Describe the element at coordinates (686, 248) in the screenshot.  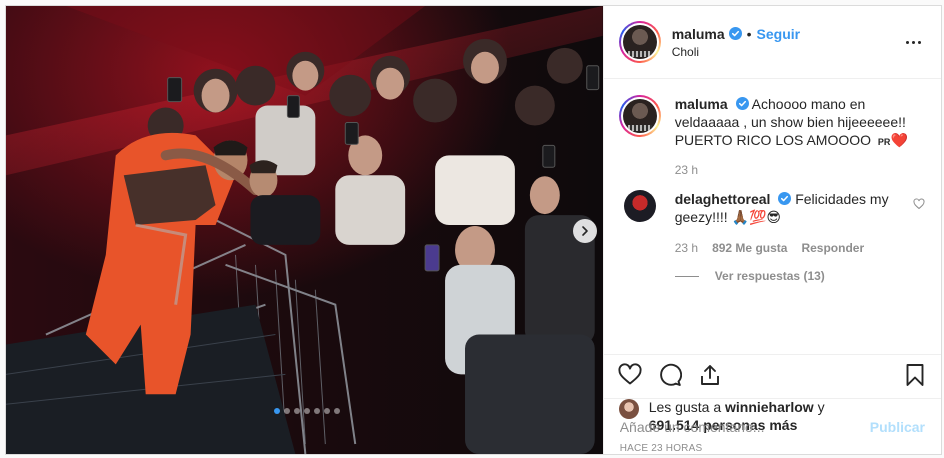
I see `comment-time: 23 h` at that location.